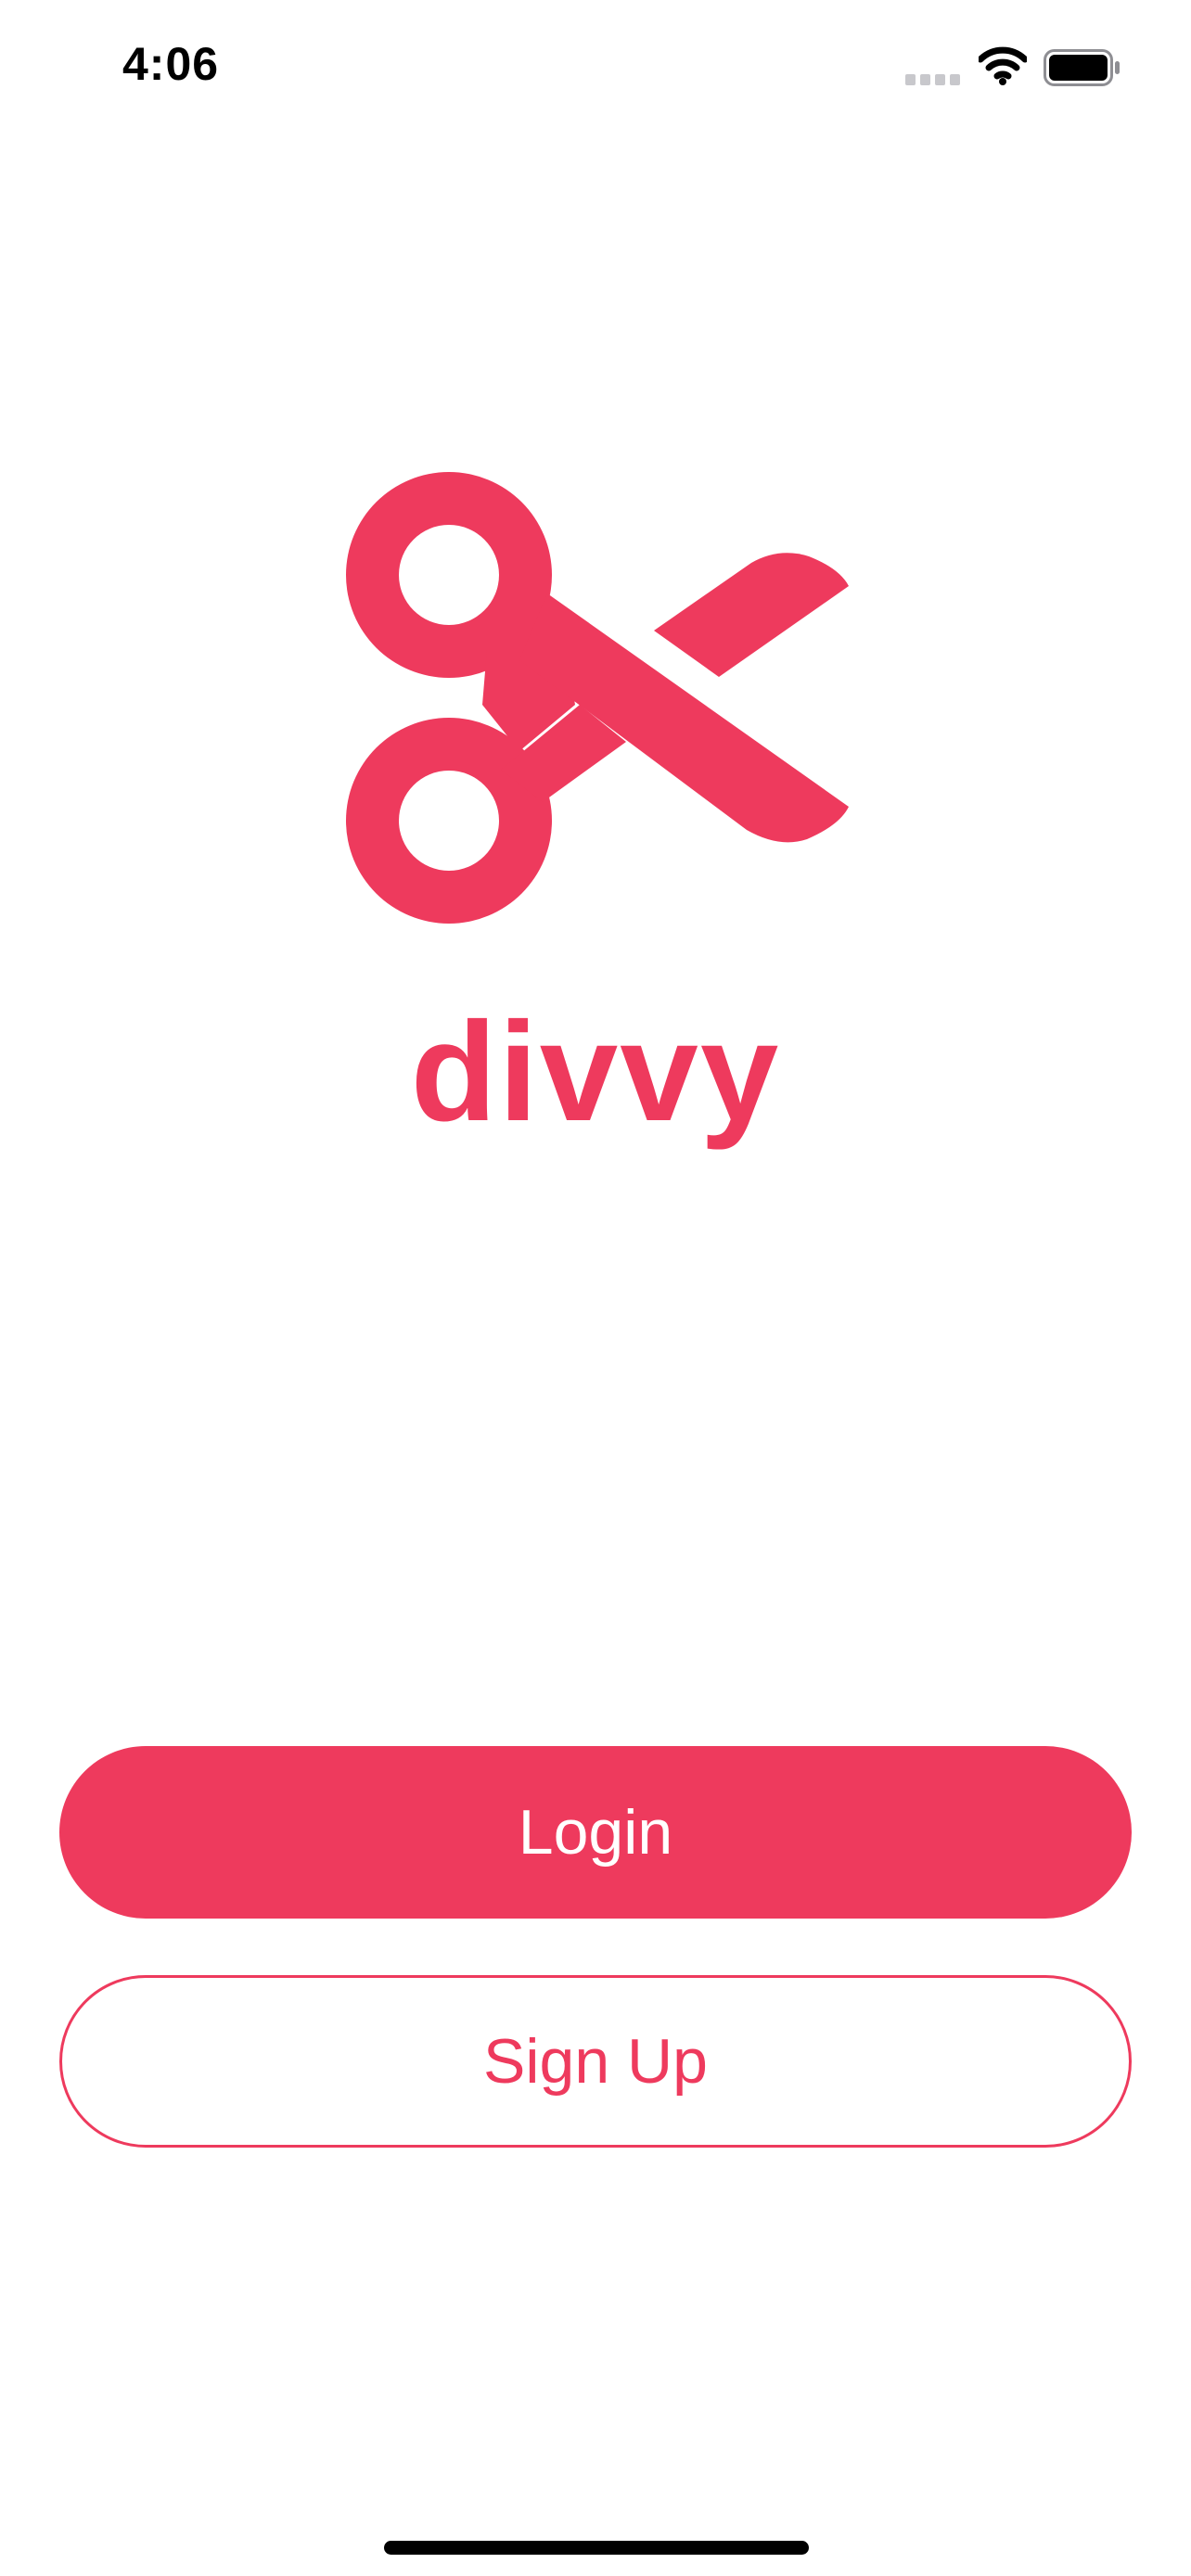 This screenshot has height=2576, width=1191. Describe the element at coordinates (1003, 66) in the screenshot. I see `wifi-icon` at that location.